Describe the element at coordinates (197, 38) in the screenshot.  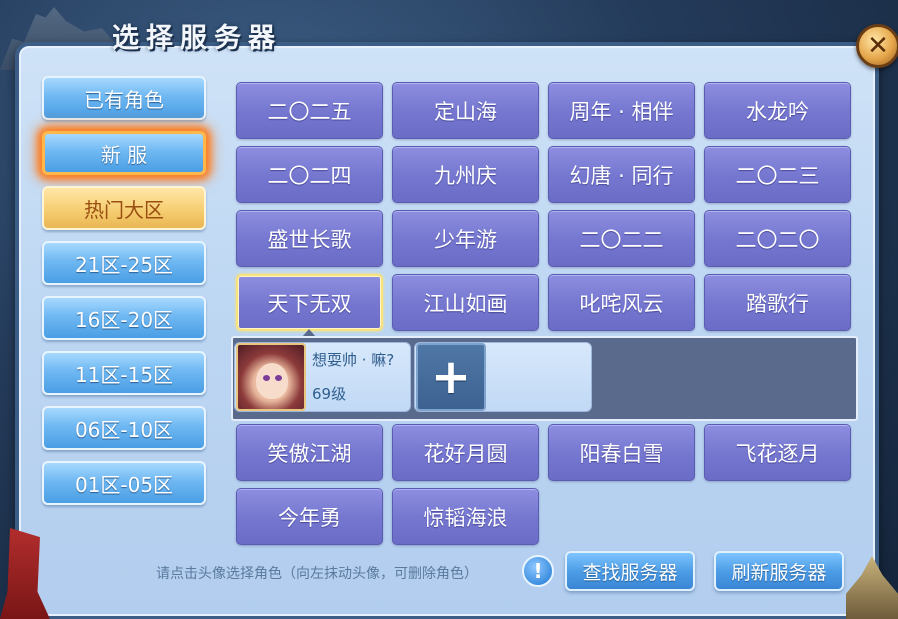
I see `window-title: 选择服务器` at that location.